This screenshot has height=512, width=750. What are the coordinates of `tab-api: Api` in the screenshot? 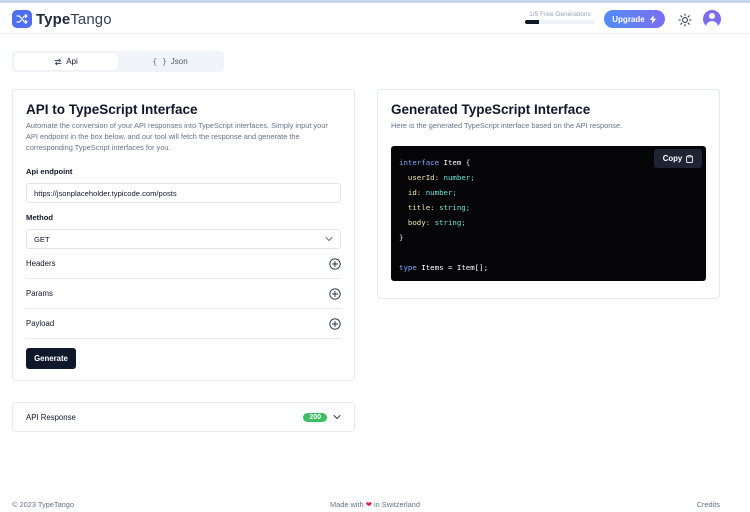 It's located at (66, 61).